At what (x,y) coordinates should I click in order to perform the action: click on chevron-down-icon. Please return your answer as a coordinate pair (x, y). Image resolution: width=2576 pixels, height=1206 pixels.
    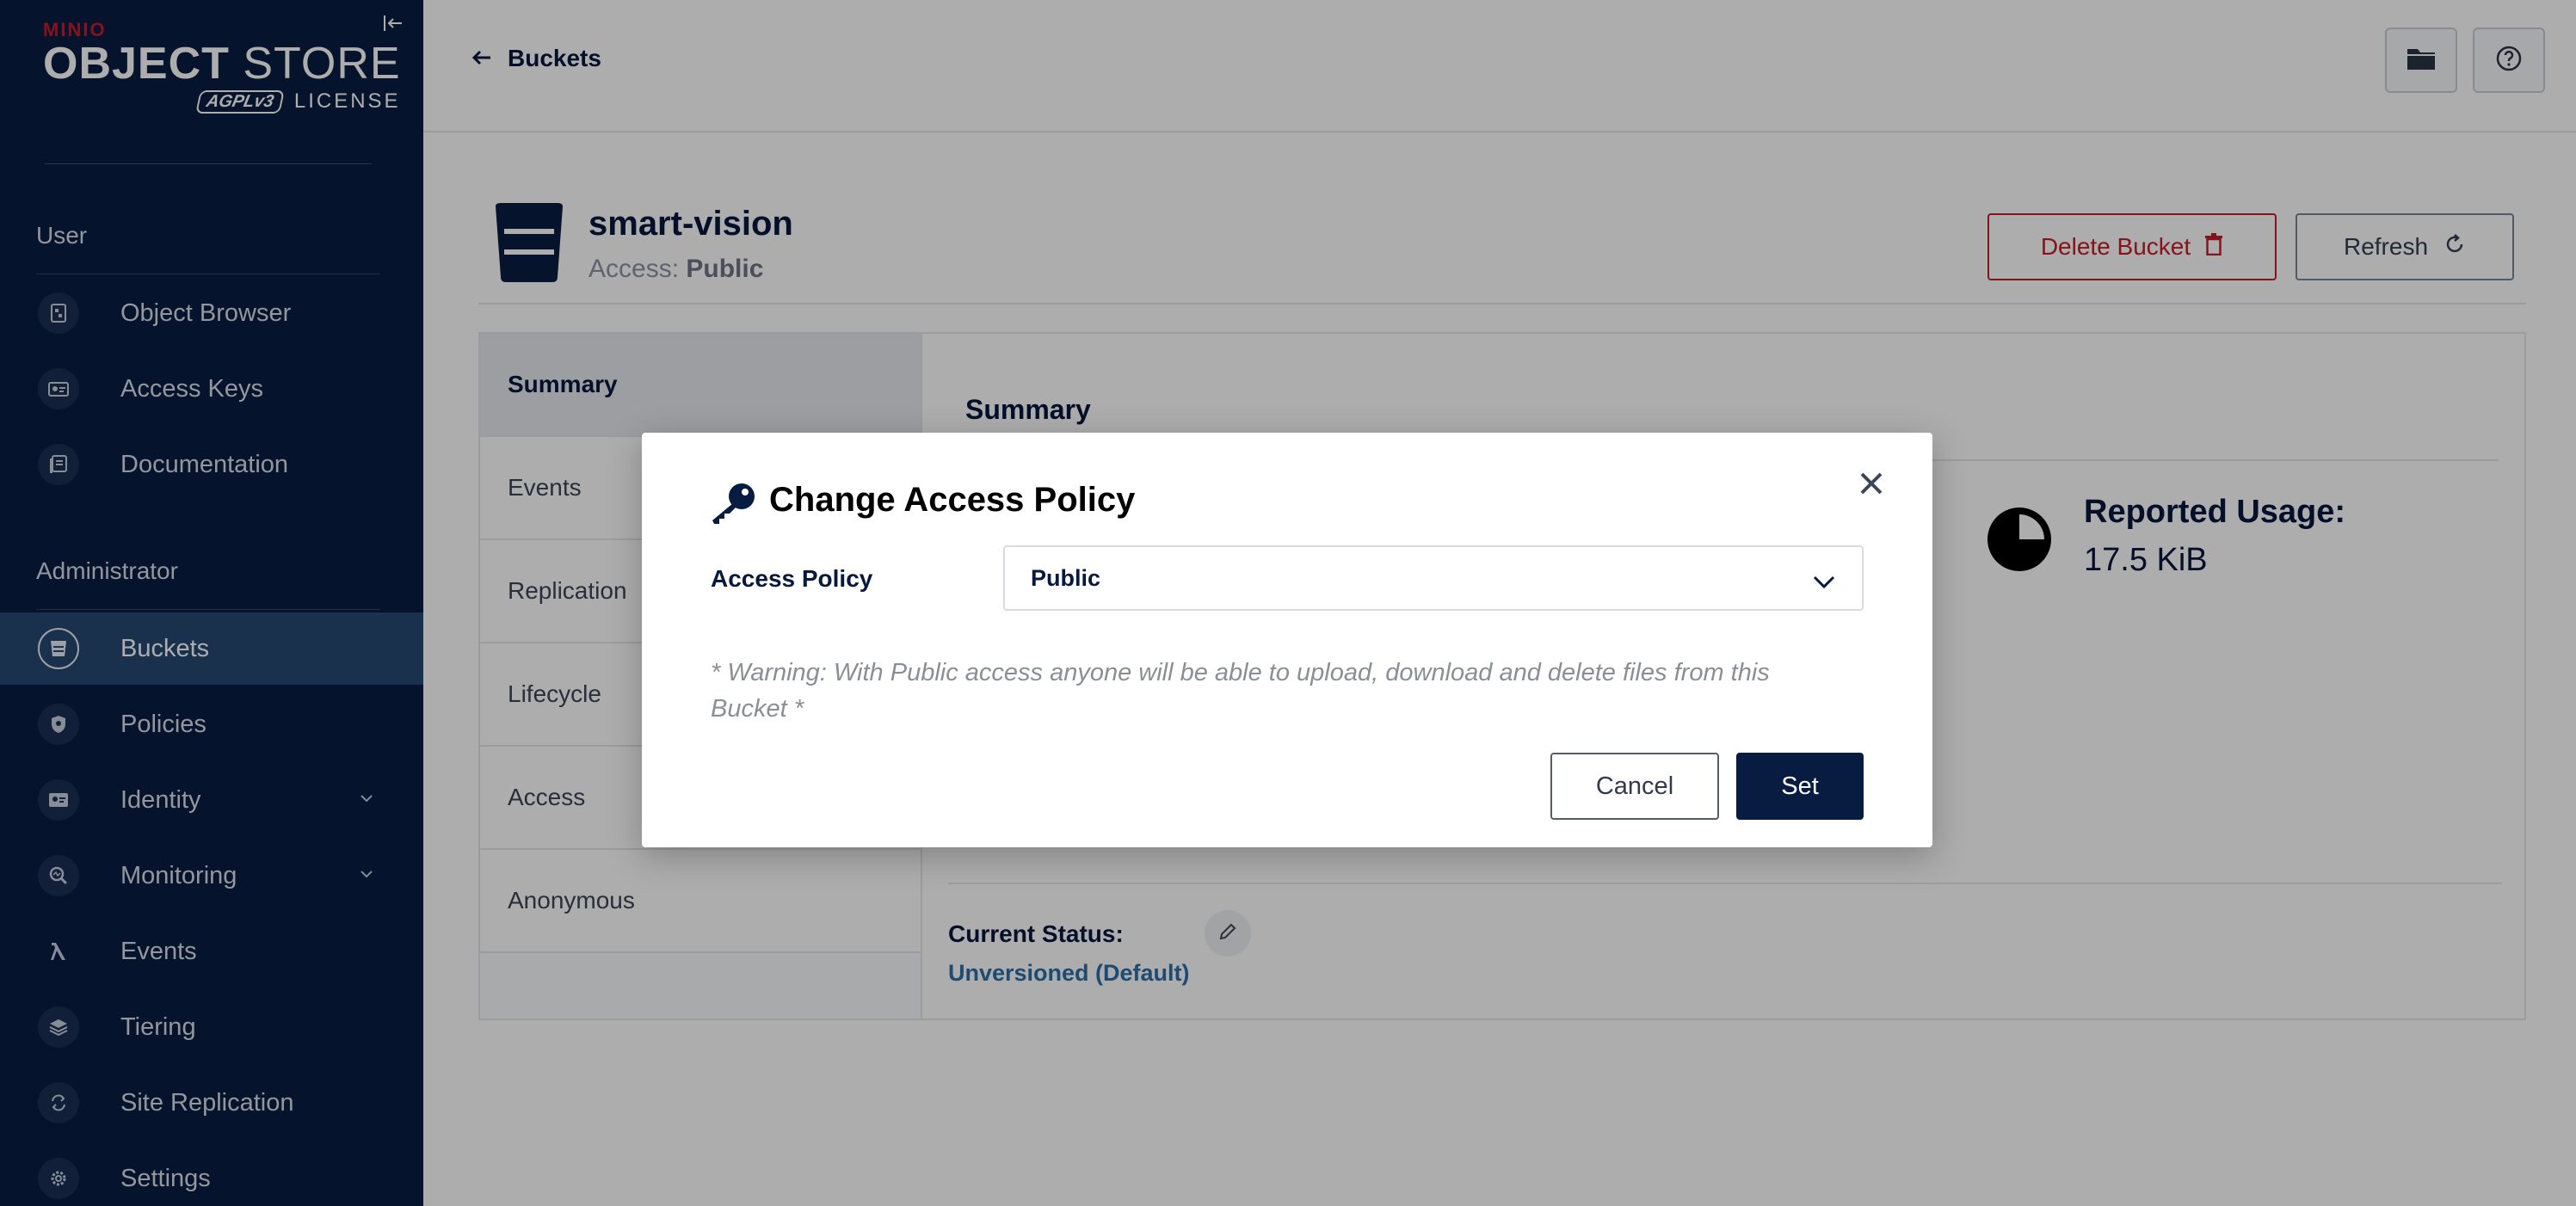
    Looking at the image, I should click on (1824, 582).